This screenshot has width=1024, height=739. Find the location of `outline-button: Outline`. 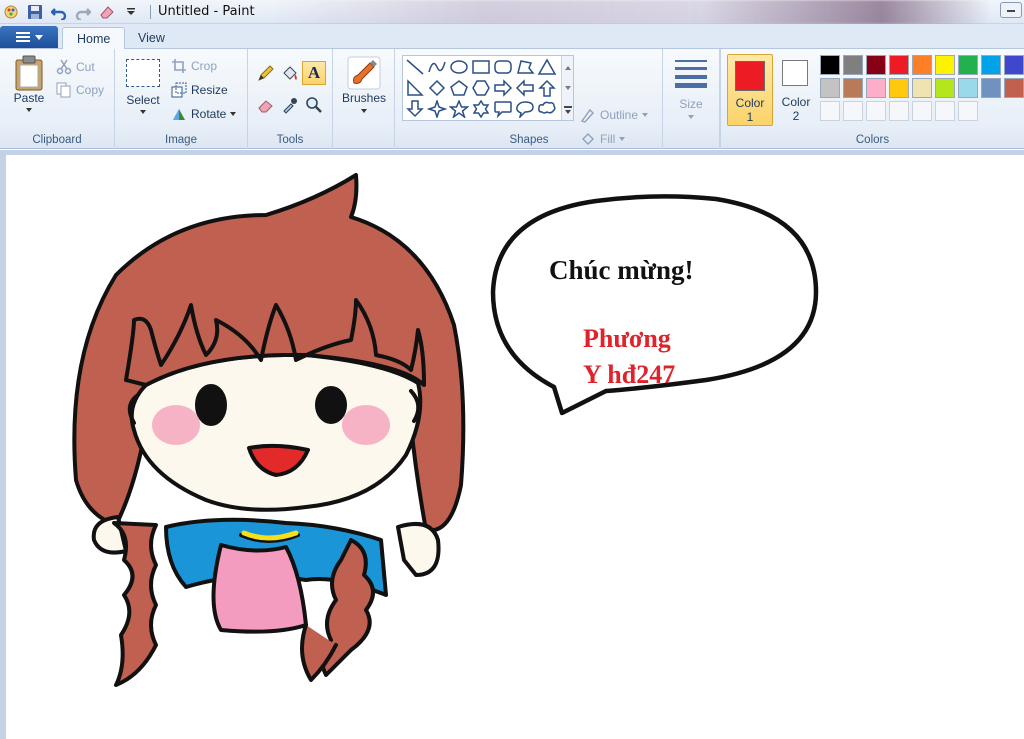

outline-button: Outline is located at coordinates (614, 115).